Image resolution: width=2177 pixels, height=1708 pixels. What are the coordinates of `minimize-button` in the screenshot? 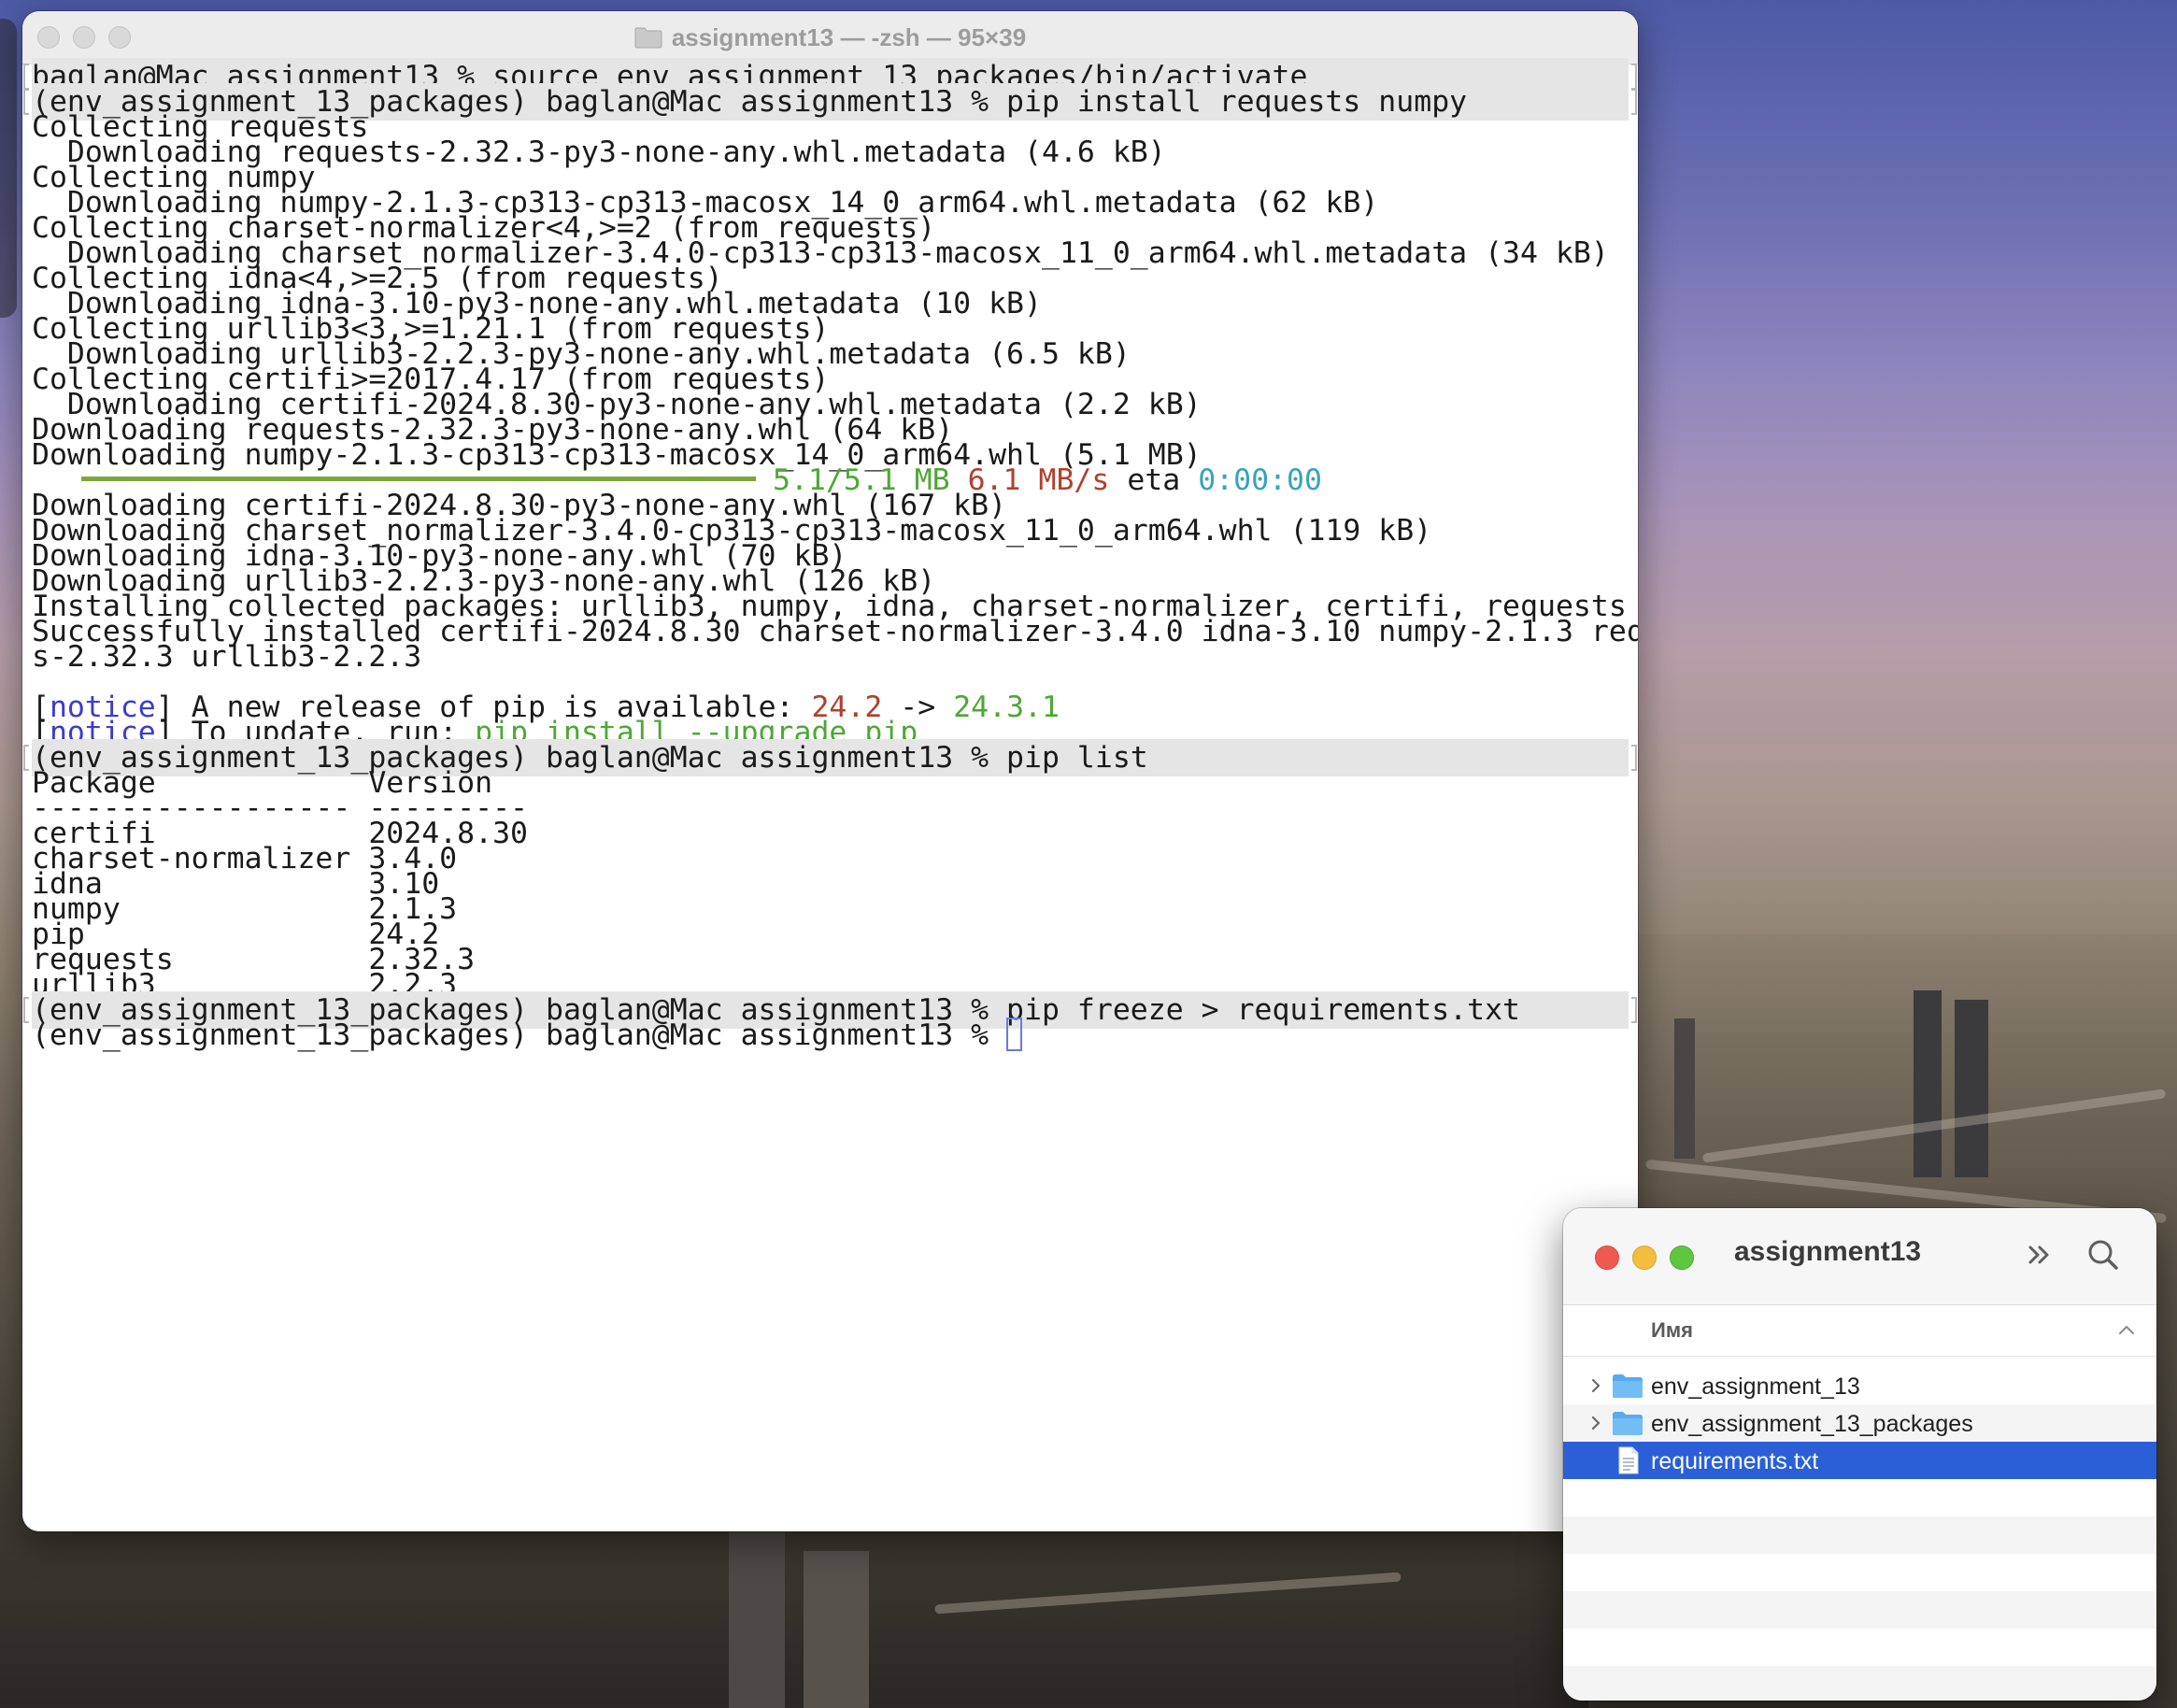 It's located at (1645, 1257).